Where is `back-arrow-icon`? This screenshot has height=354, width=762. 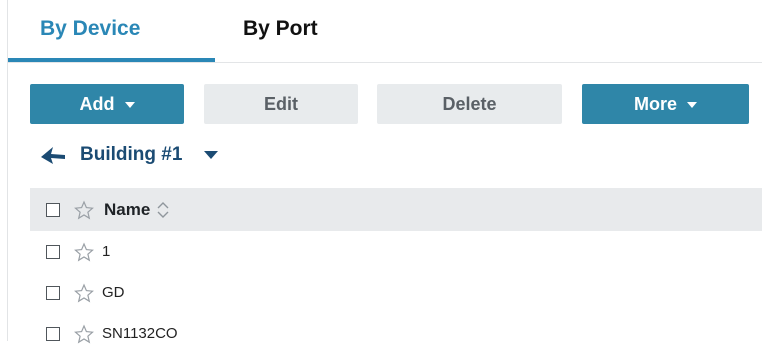
back-arrow-icon is located at coordinates (53, 155).